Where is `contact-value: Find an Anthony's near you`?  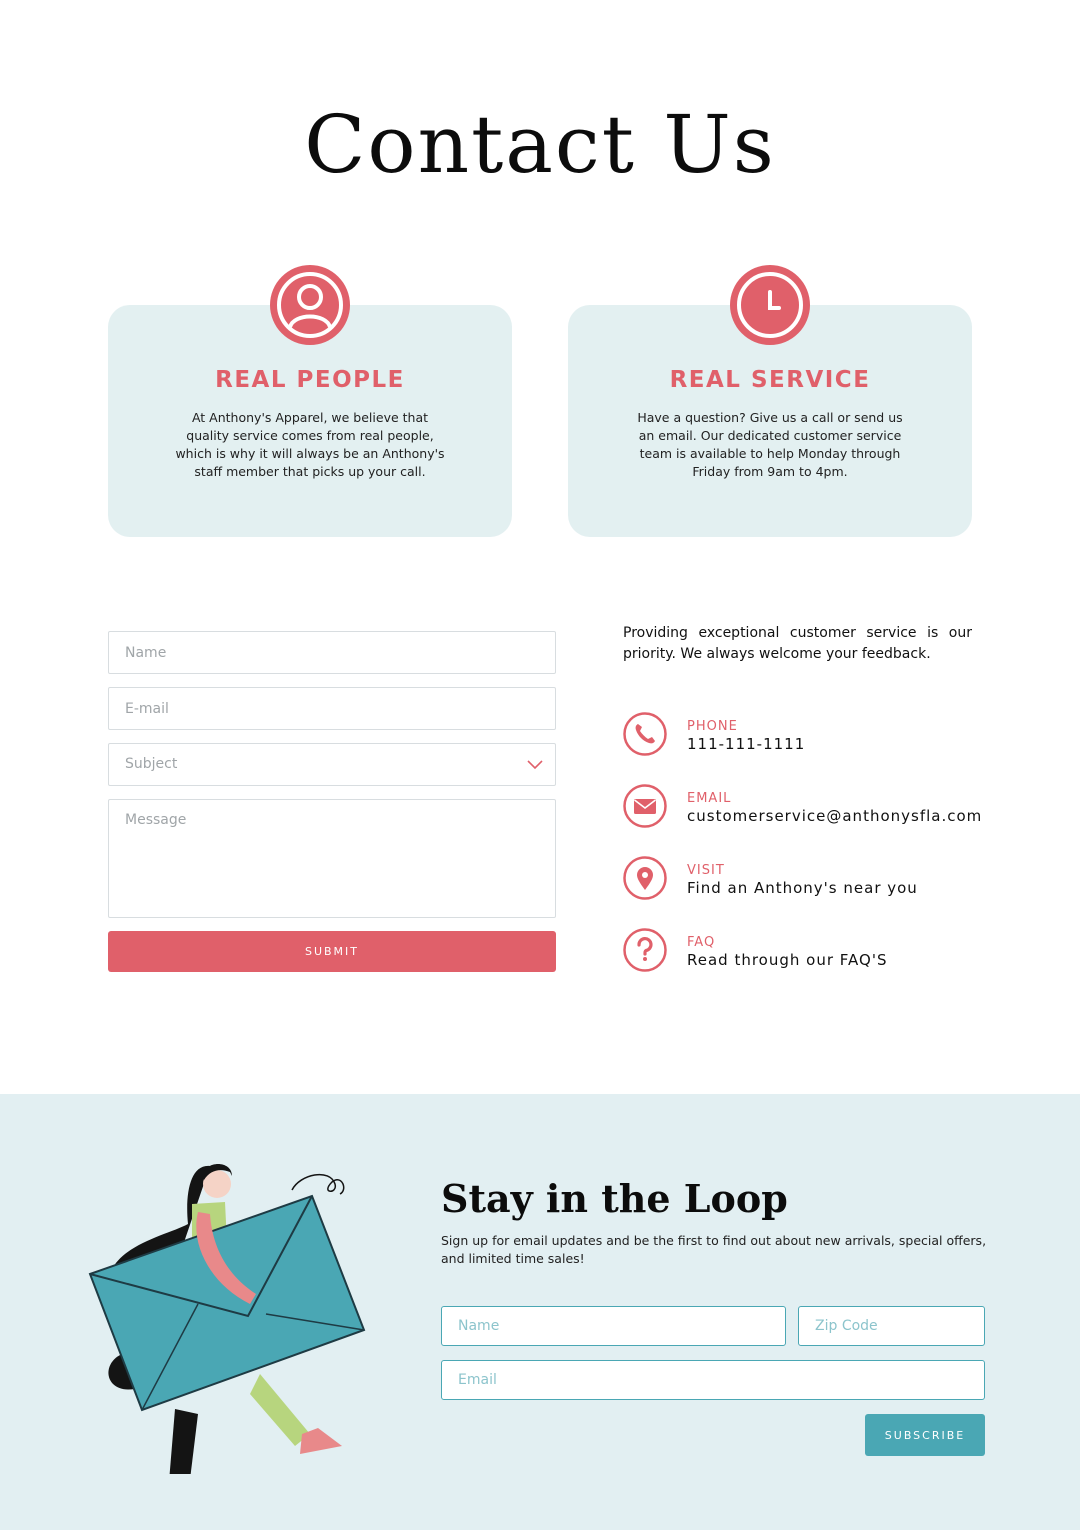
contact-value: Find an Anthony's near you is located at coordinates (802, 888).